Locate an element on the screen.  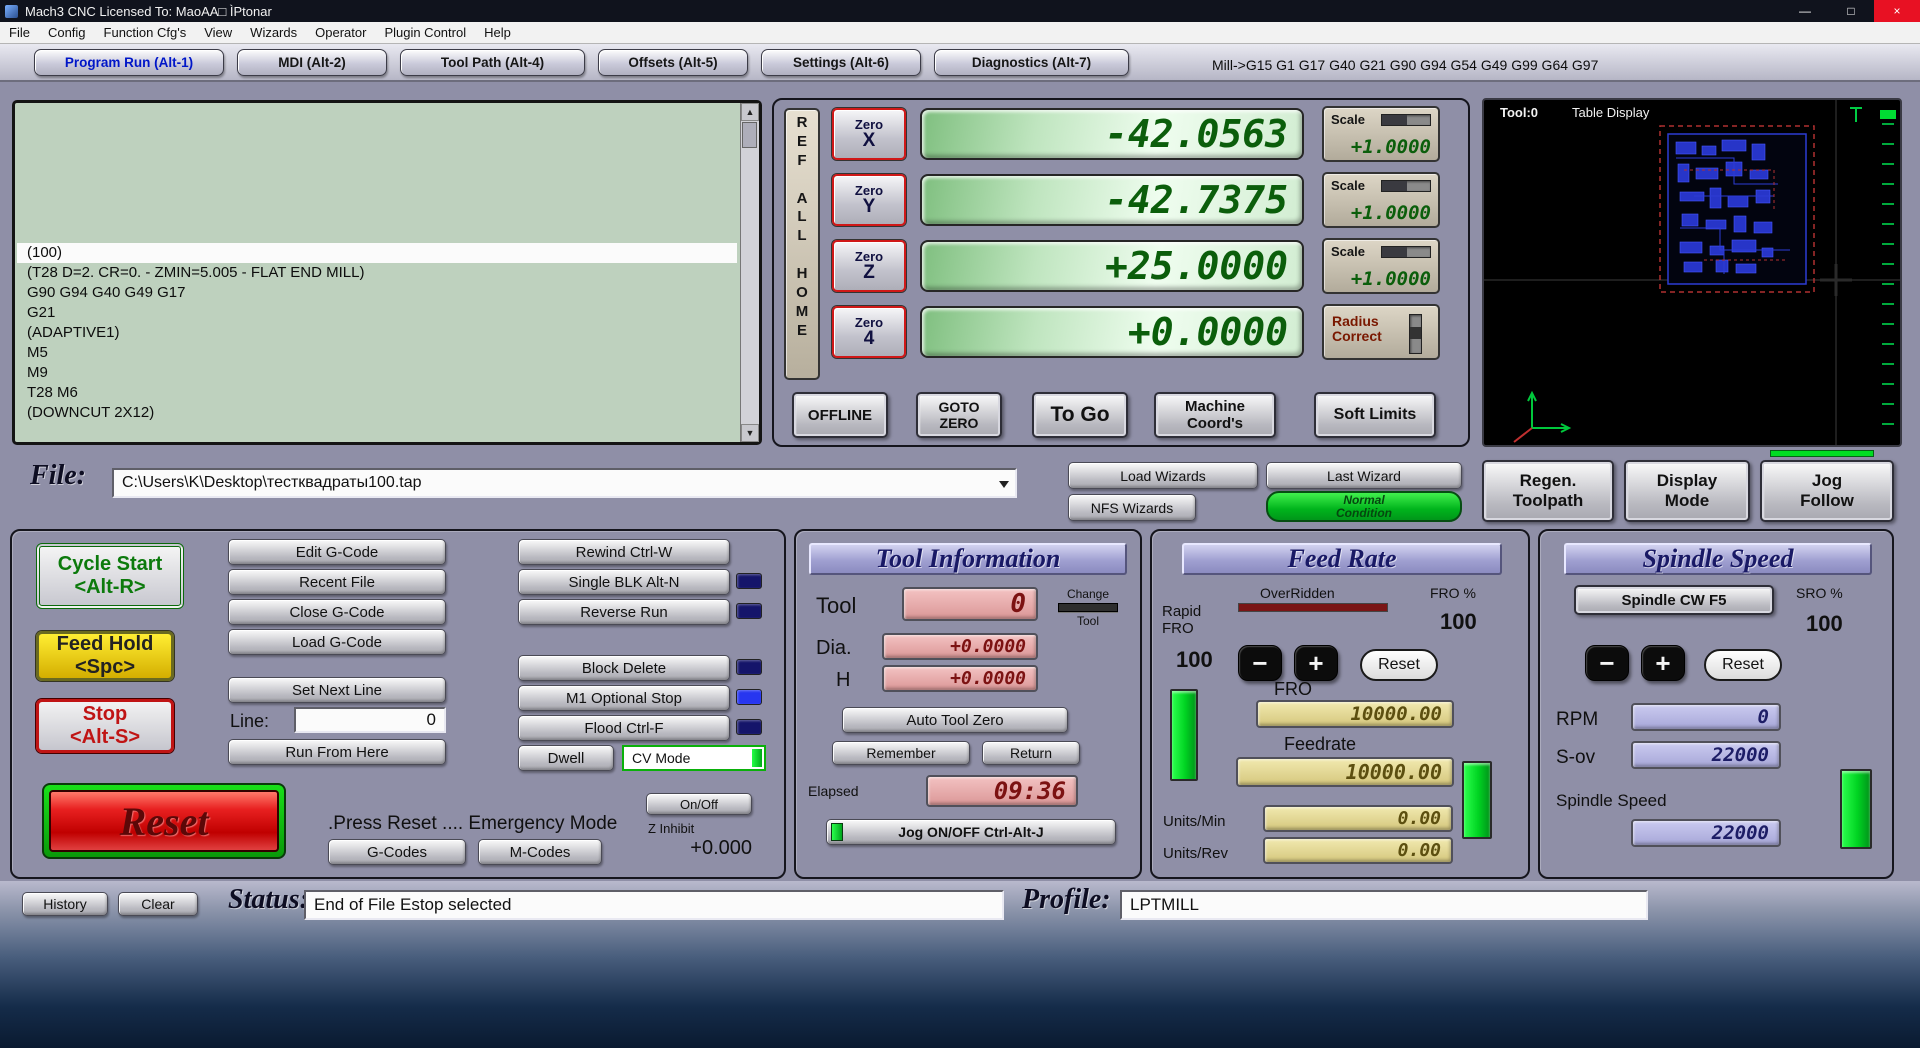
scale-x-slider is located at coordinates (1406, 120).